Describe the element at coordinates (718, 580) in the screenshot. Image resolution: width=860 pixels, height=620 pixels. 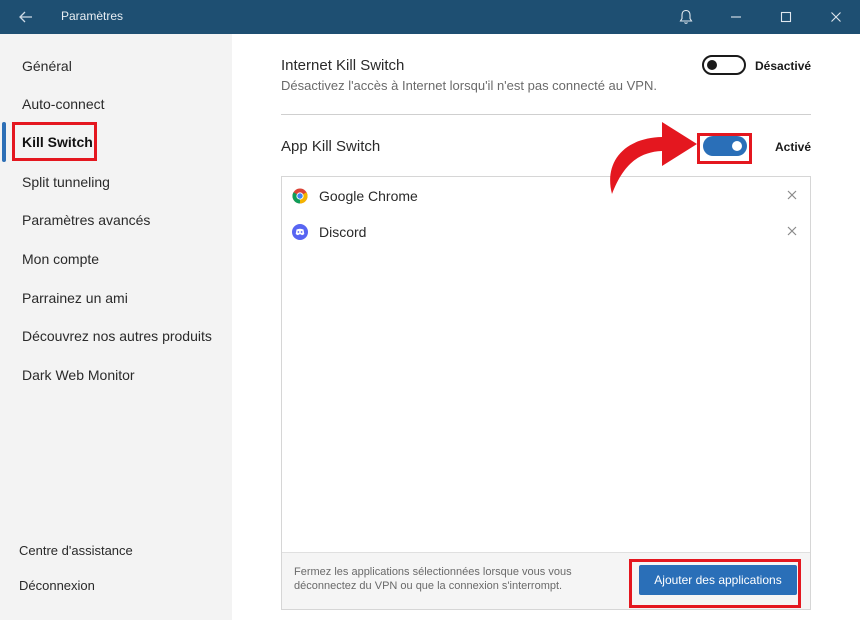
I see `add-applications-button: Ajouter des applications` at that location.